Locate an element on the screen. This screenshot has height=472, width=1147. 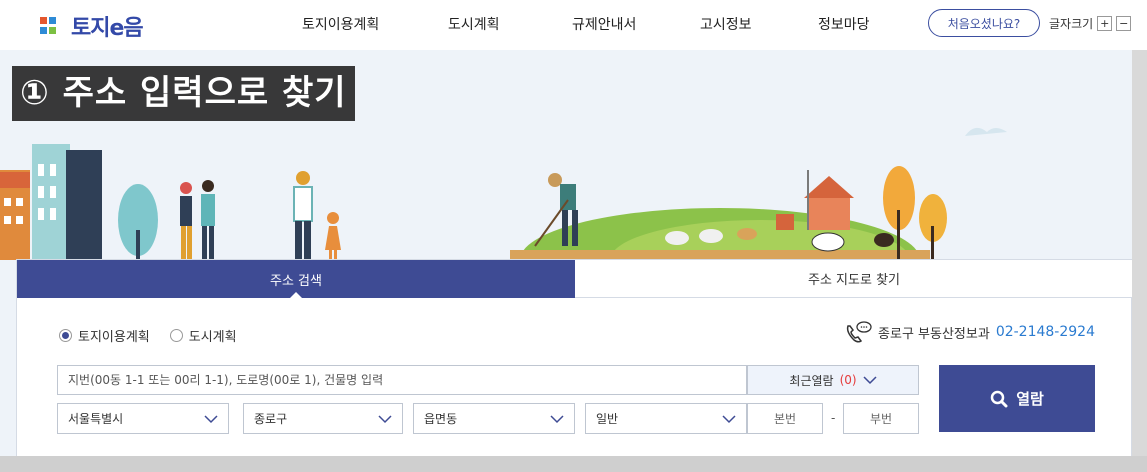
recent-view-dropdown: 최근열람 (0) is located at coordinates (833, 380).